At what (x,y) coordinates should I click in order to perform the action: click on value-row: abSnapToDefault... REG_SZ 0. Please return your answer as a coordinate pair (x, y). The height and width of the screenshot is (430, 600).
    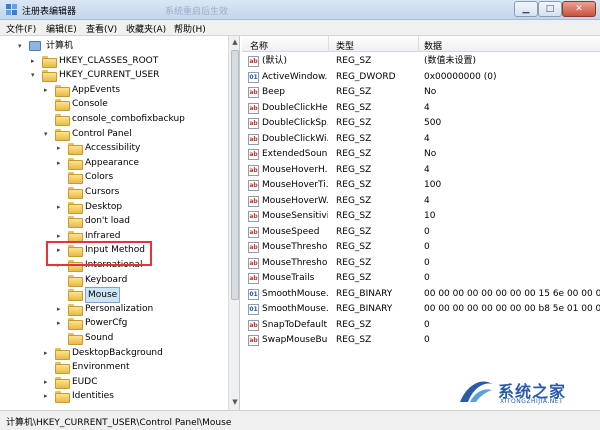
    Looking at the image, I should click on (421, 325).